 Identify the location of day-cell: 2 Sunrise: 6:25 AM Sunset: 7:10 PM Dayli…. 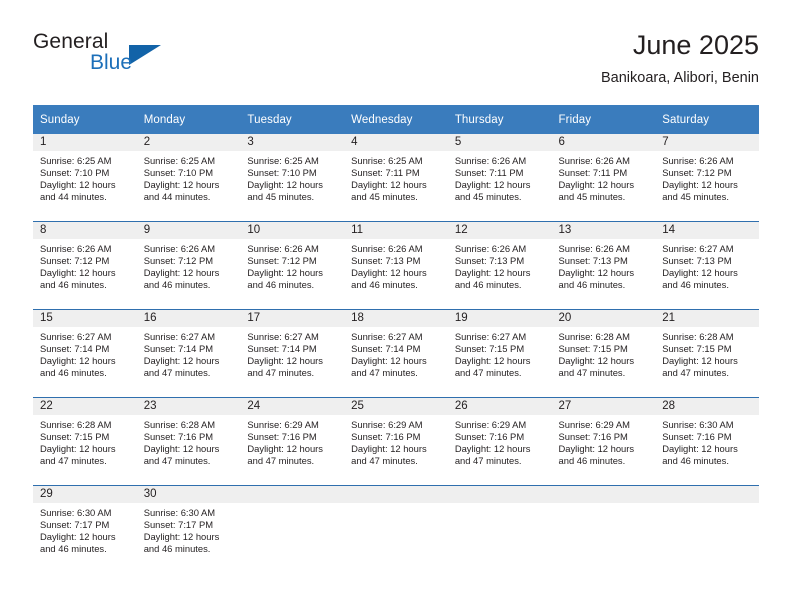
(188, 178).